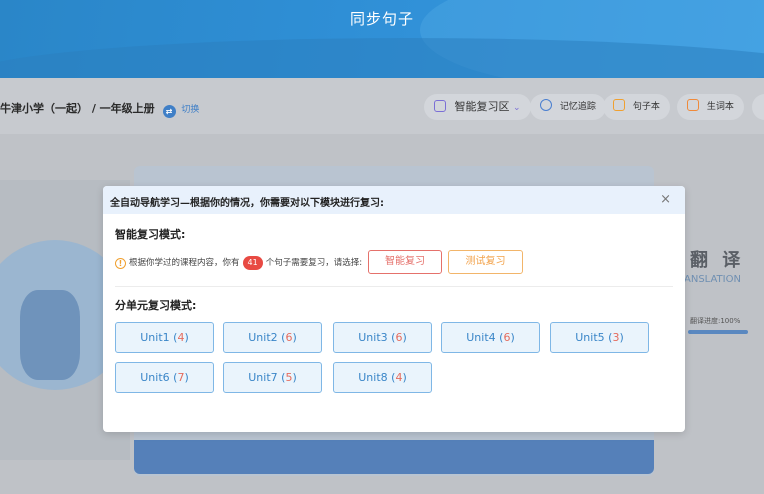  Describe the element at coordinates (517, 108) in the screenshot. I see `chevron-down-icon: ⌄` at that location.